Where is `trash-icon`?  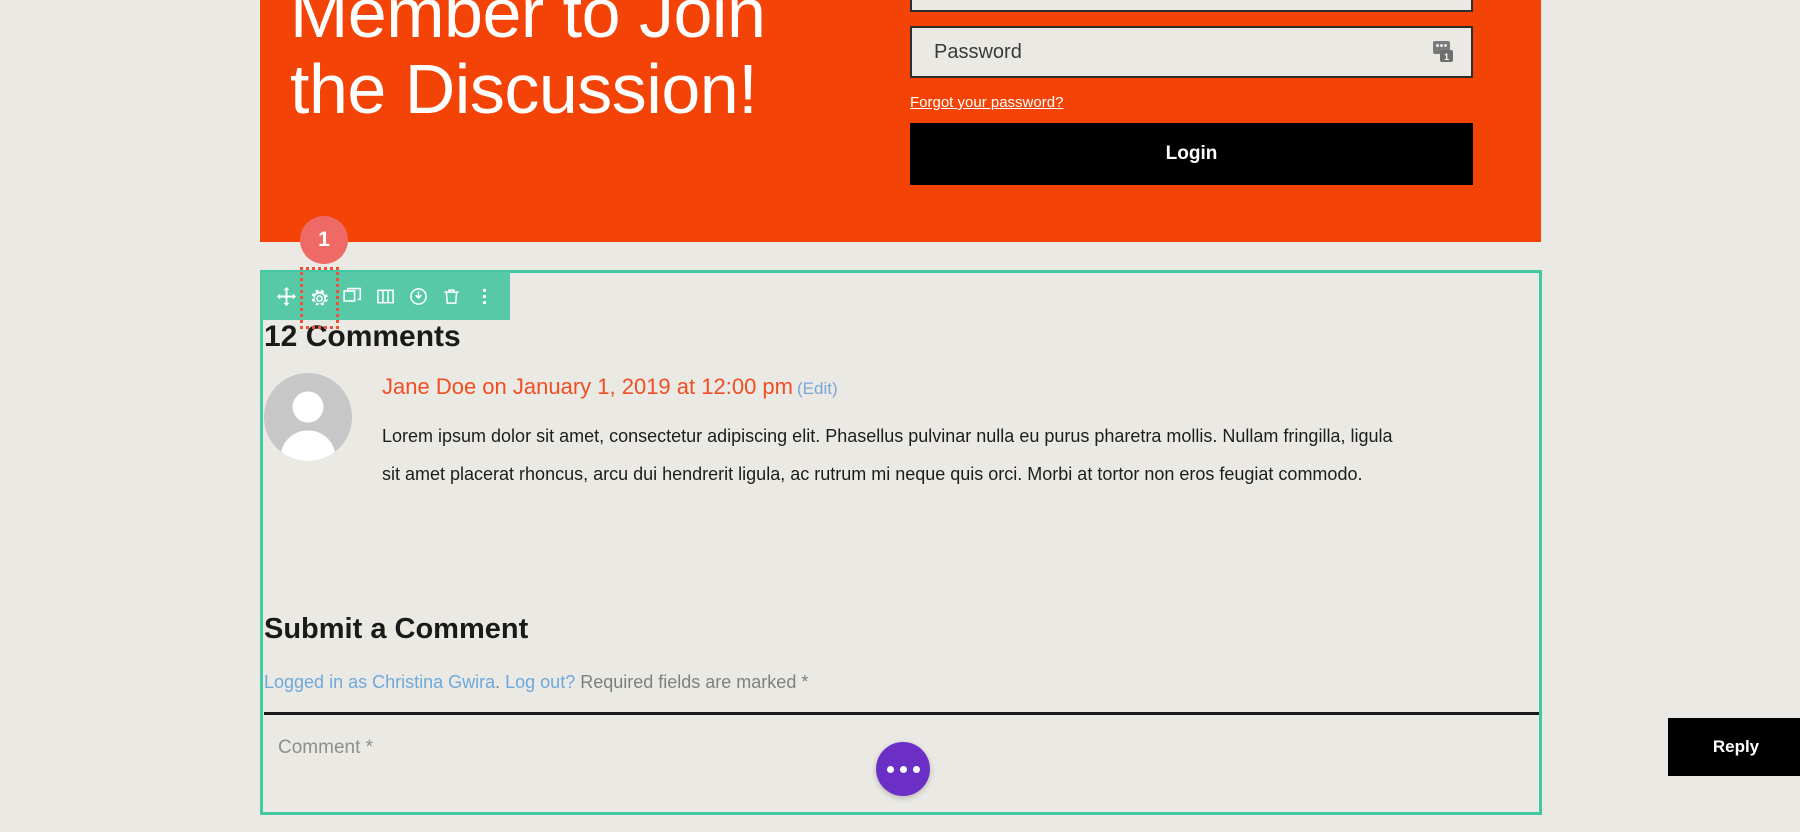
trash-icon is located at coordinates (451, 296).